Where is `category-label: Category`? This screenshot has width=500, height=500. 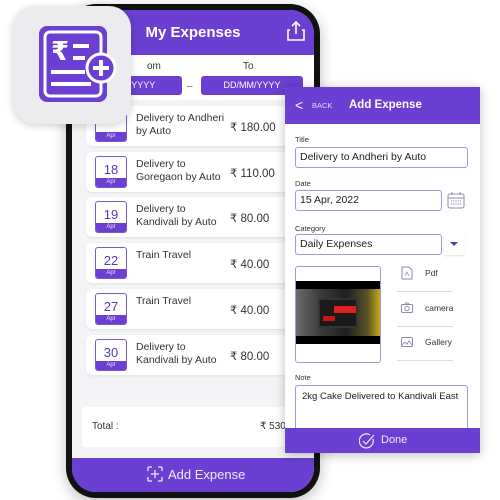
category-label: Category is located at coordinates (310, 228).